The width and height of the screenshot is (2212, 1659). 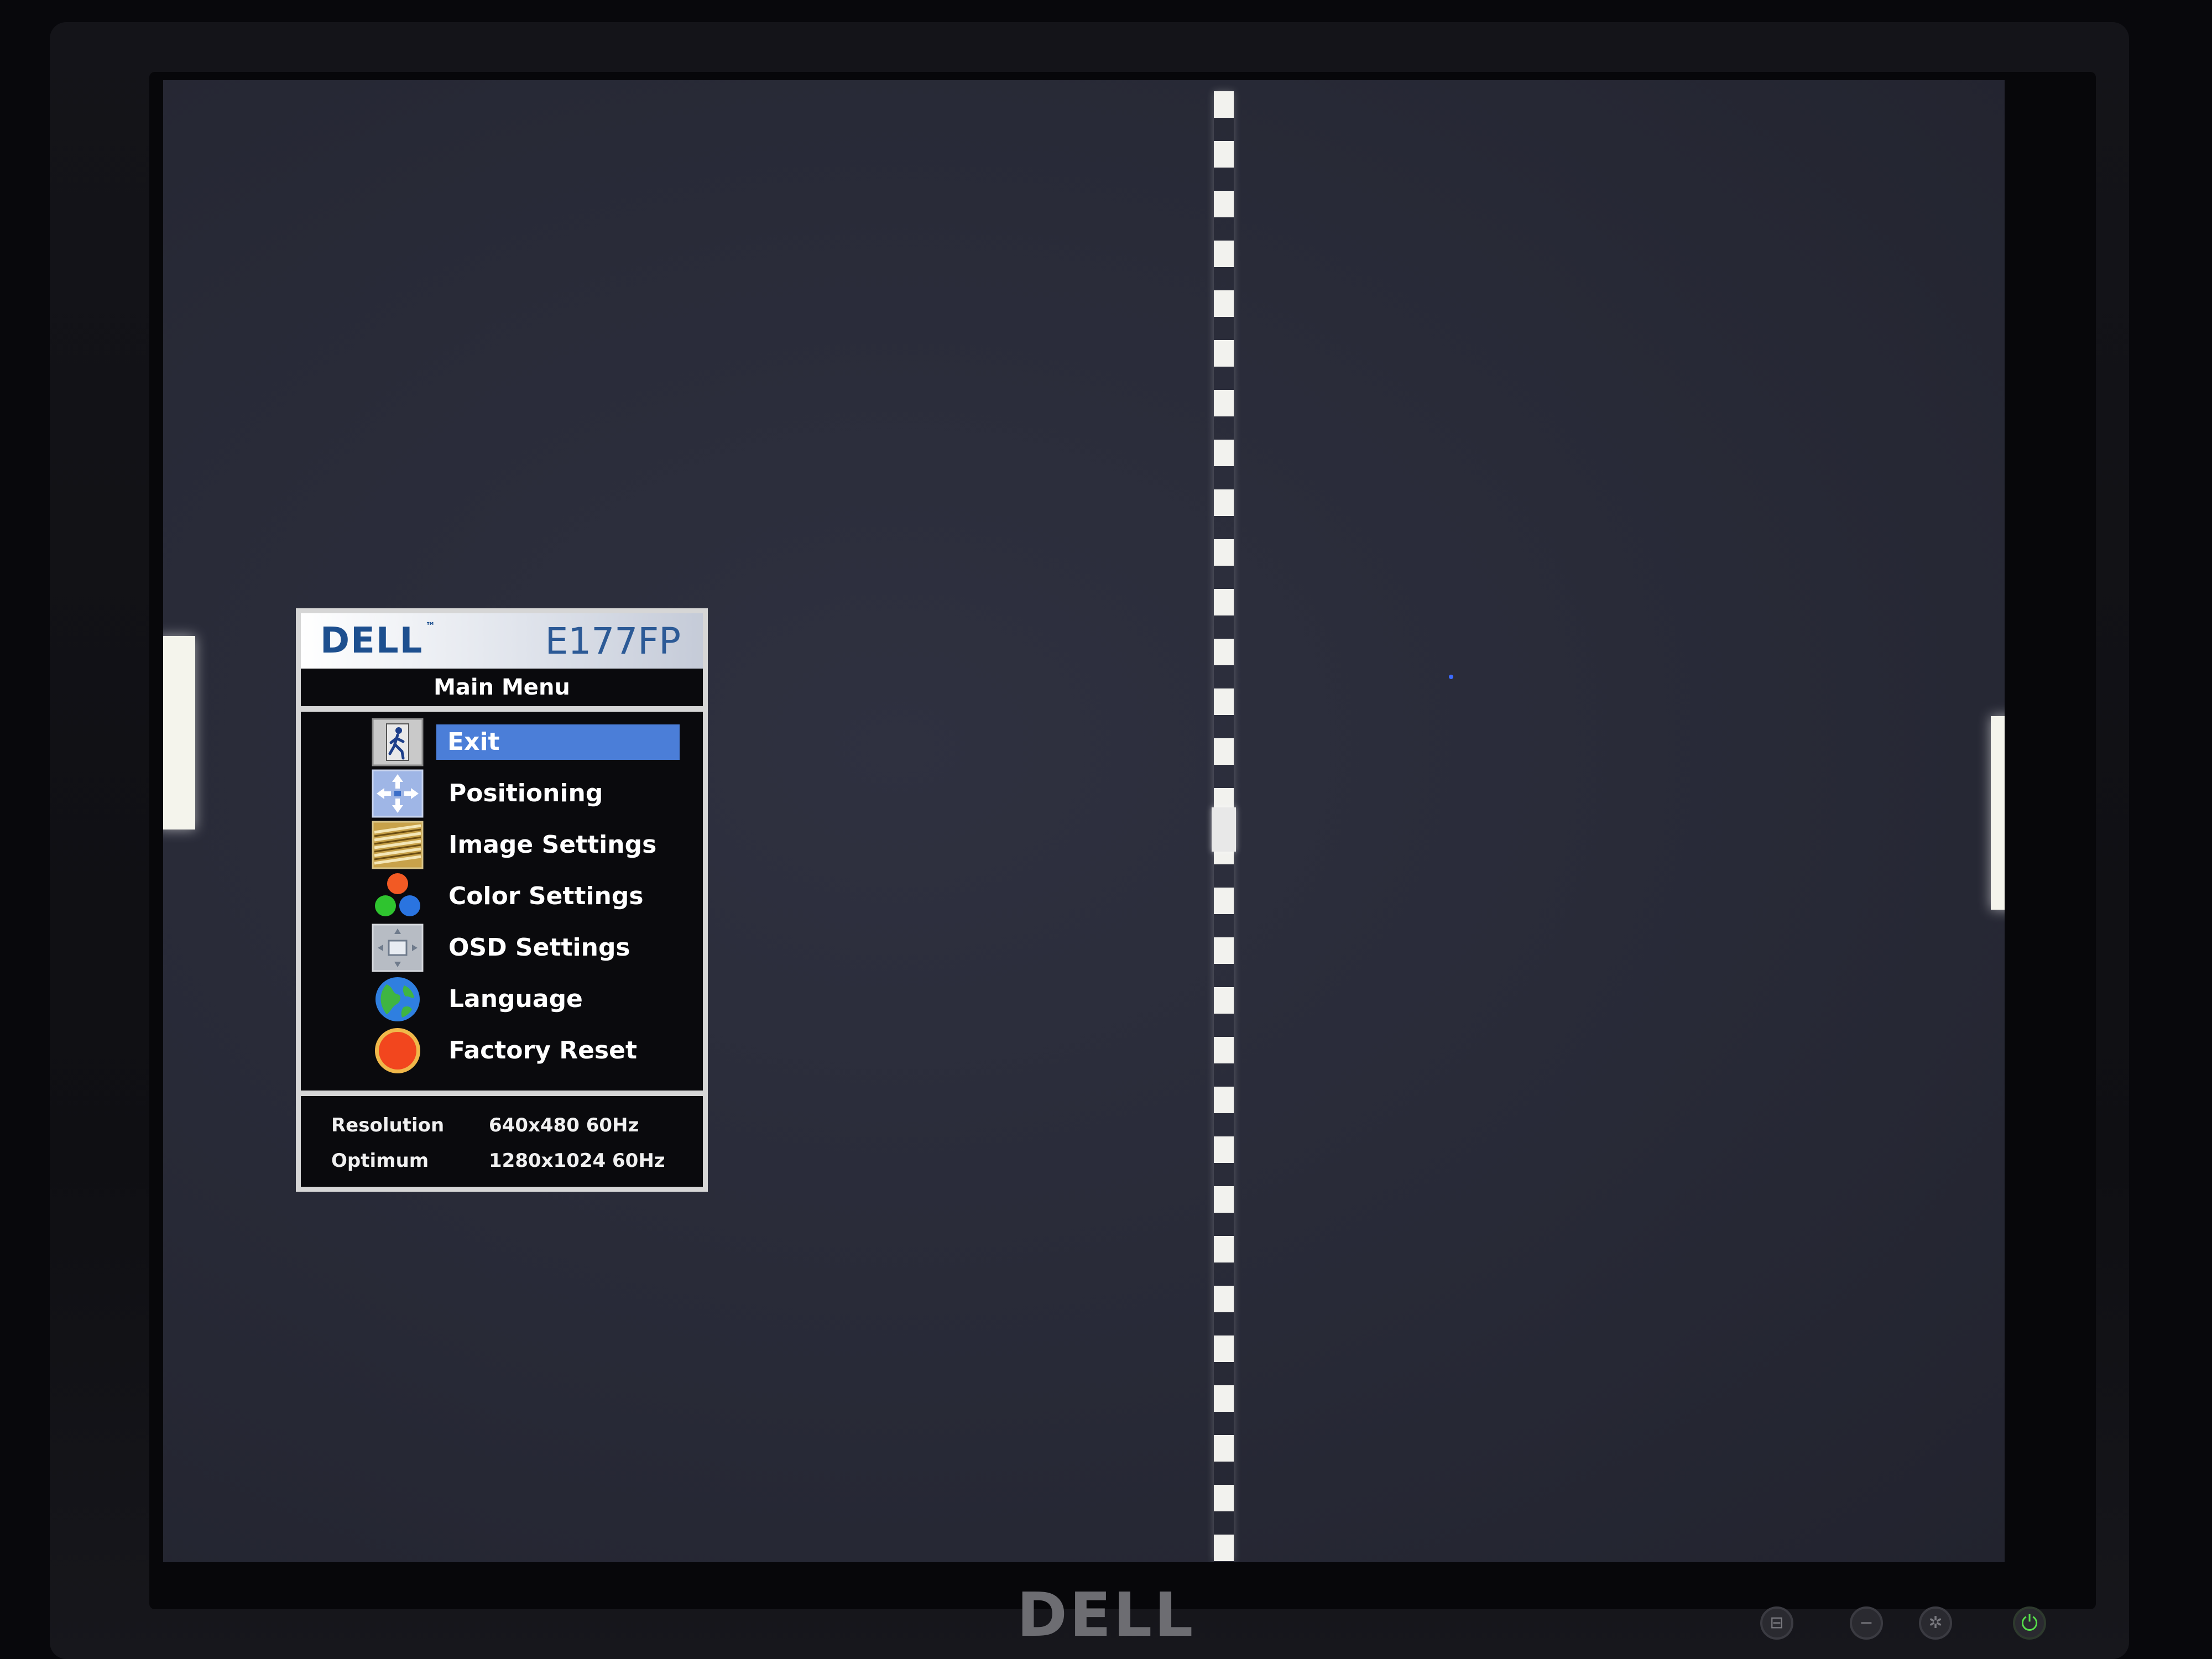 I want to click on osd-item-exit: Exit, so click(x=502, y=742).